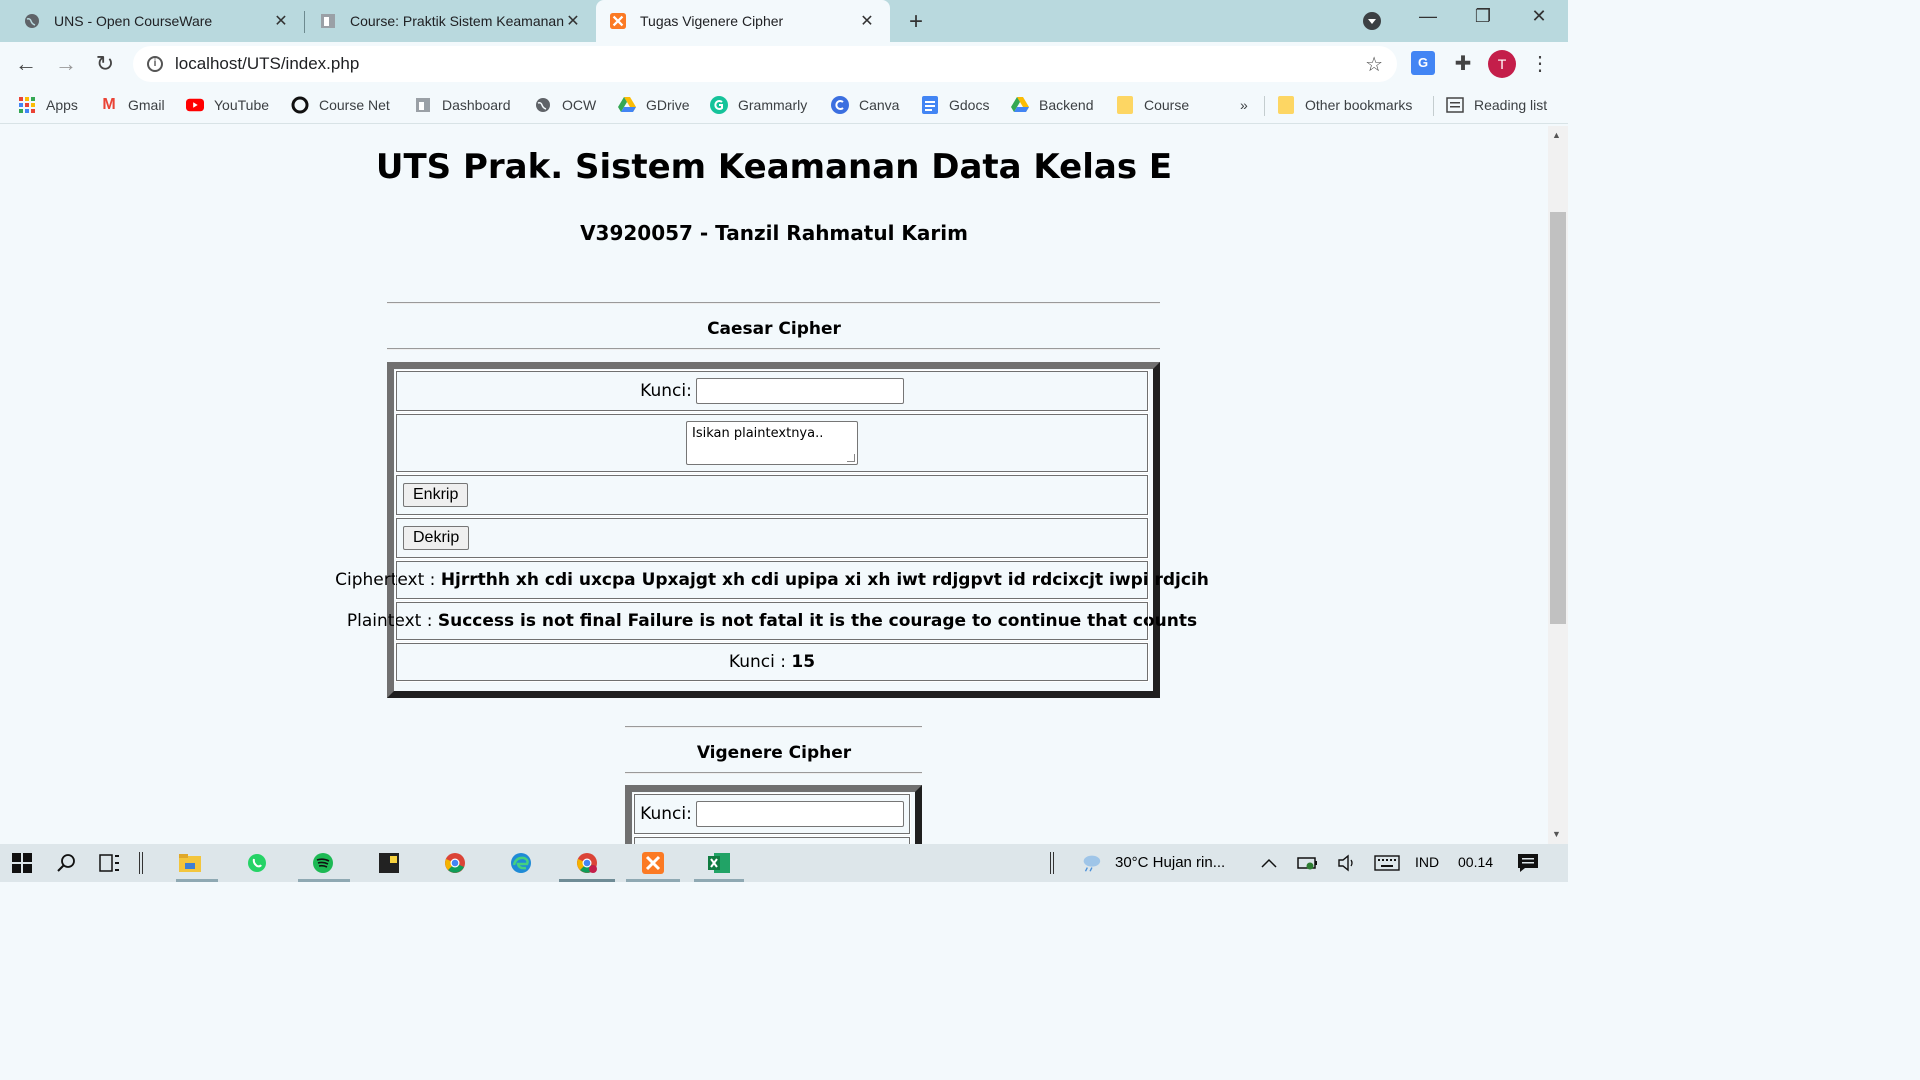  Describe the element at coordinates (323, 863) in the screenshot. I see `spotify-icon` at that location.